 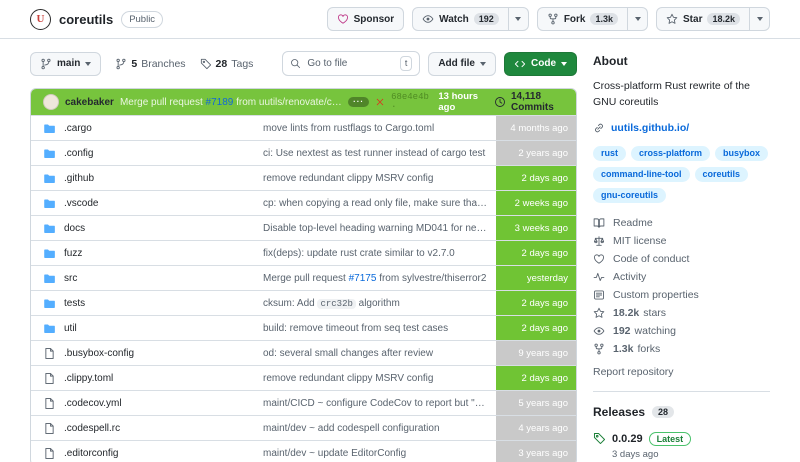 What do you see at coordinates (630, 276) in the screenshot?
I see `info-label: Activity` at bounding box center [630, 276].